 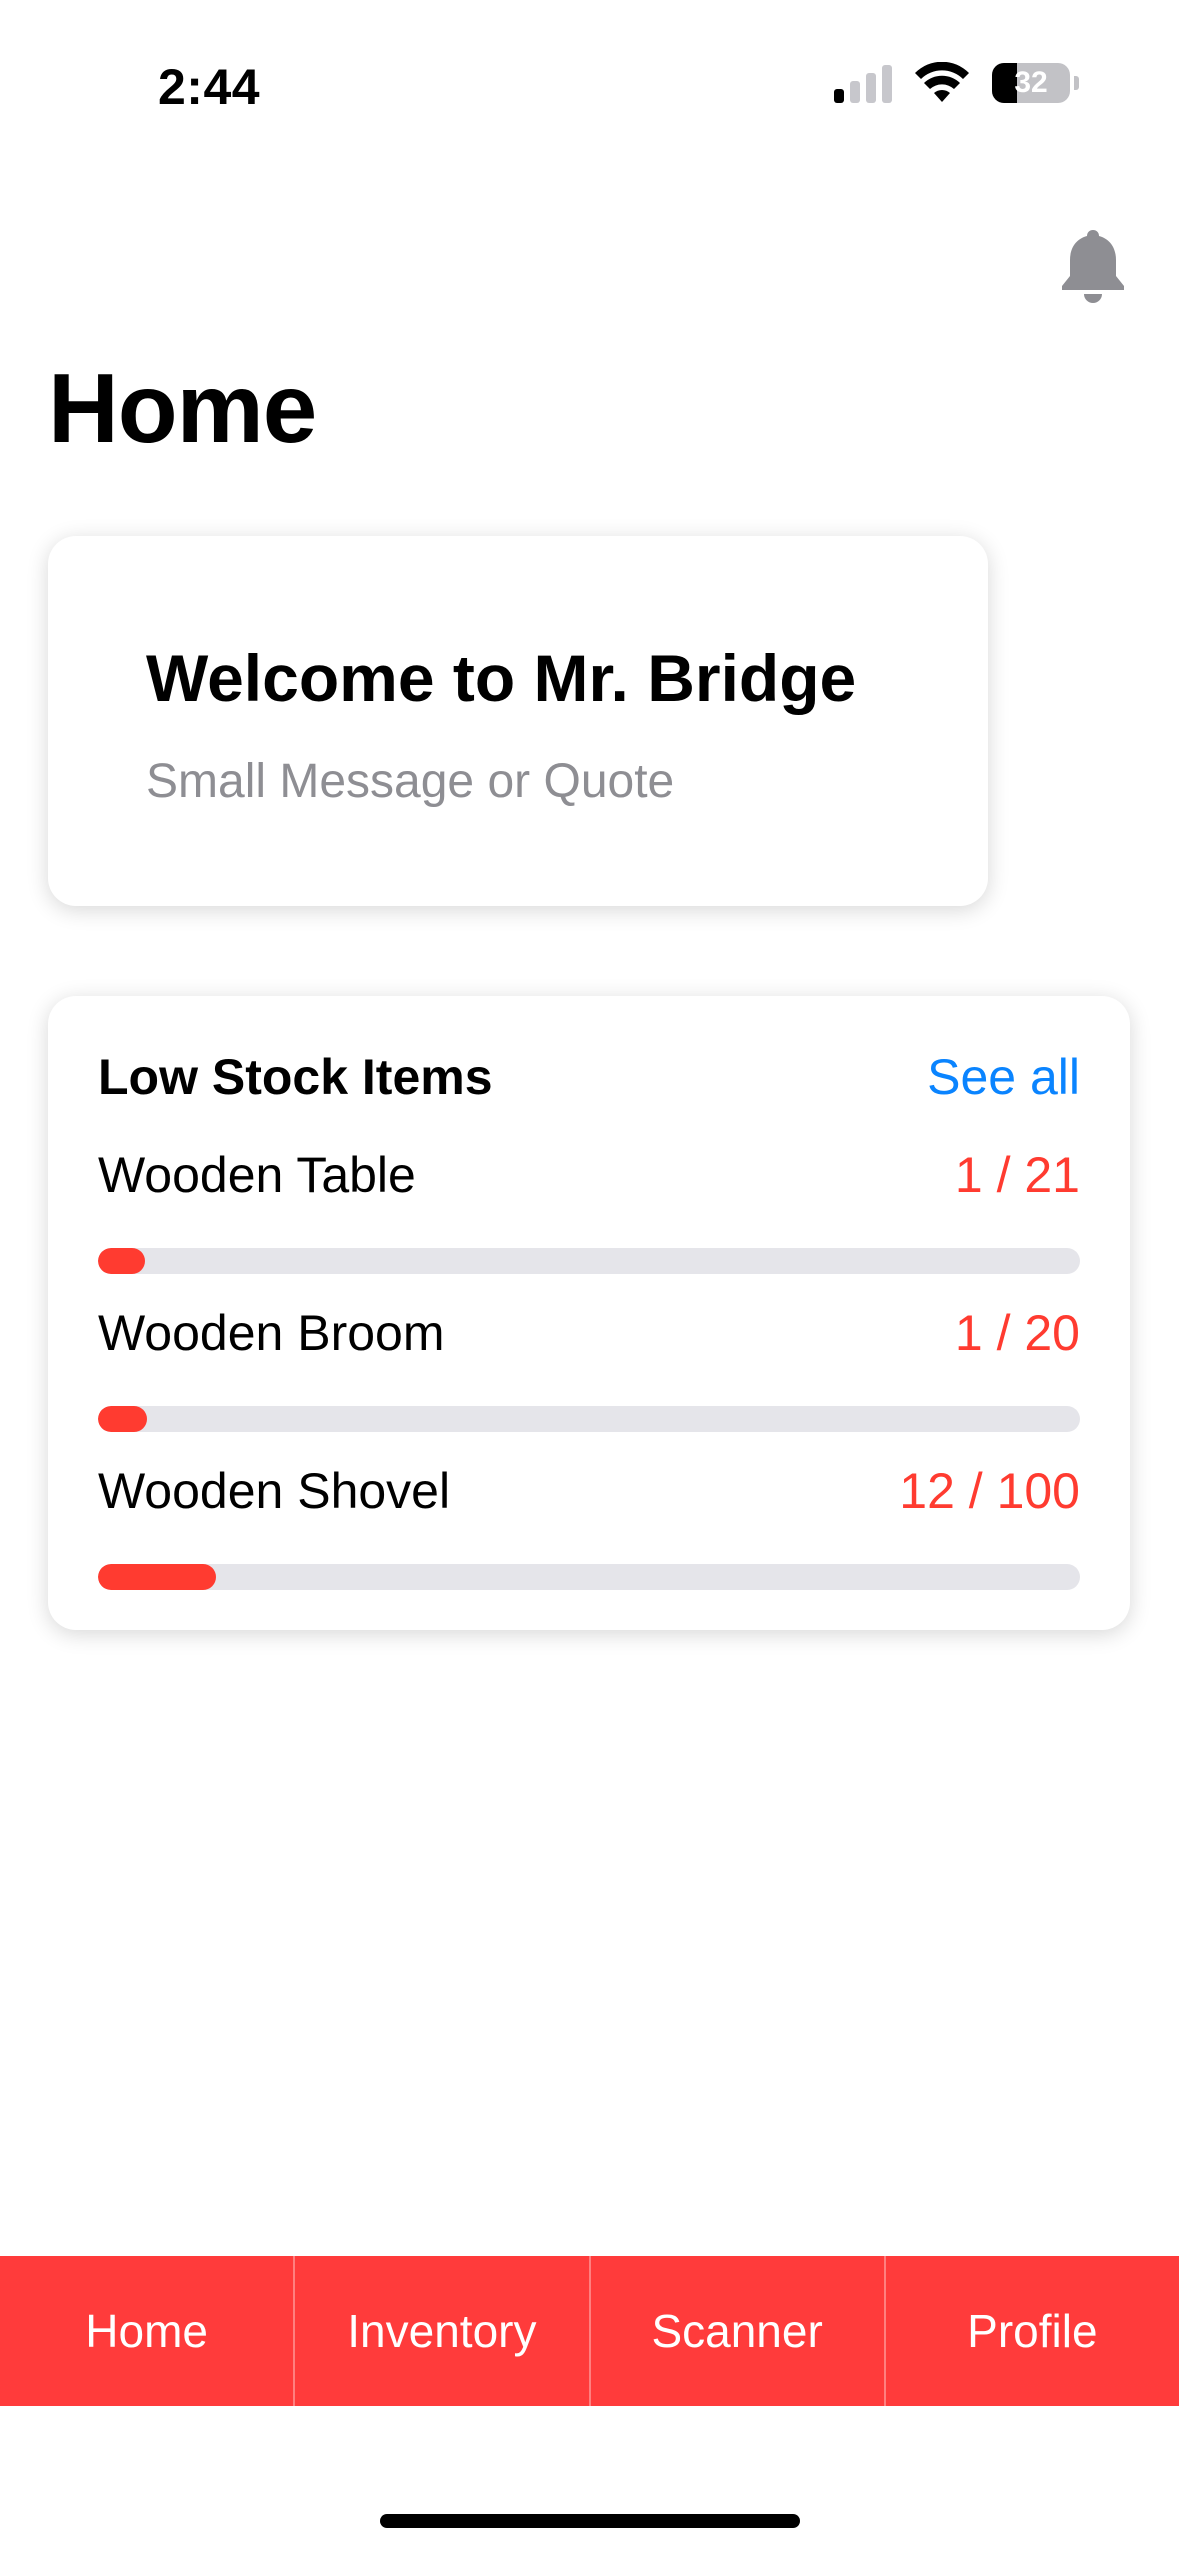 I want to click on stock-item-wooden-shovel: Wooden Shovel 12 / 100, so click(x=589, y=1532).